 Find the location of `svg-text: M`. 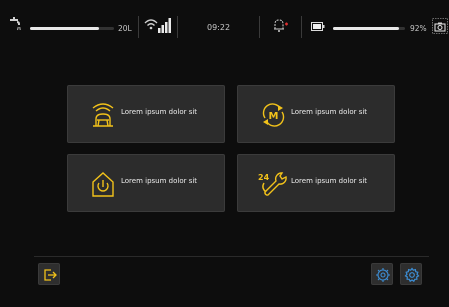

svg-text: M is located at coordinates (274, 116).